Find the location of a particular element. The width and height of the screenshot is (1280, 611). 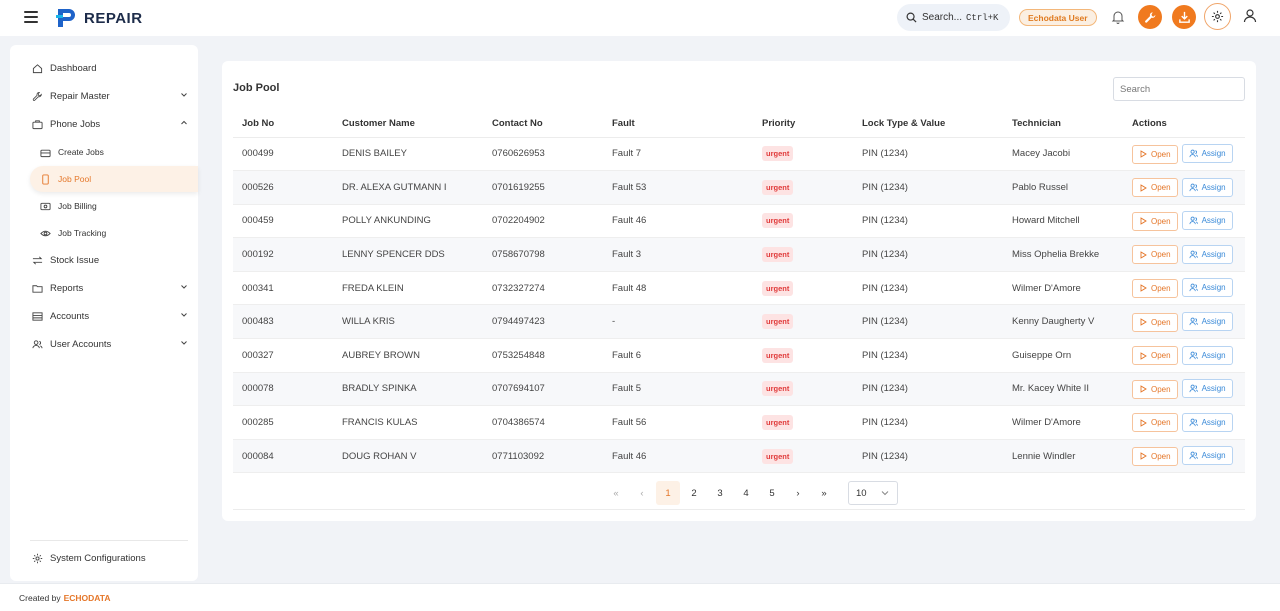

repair-tools-button is located at coordinates (1150, 17).